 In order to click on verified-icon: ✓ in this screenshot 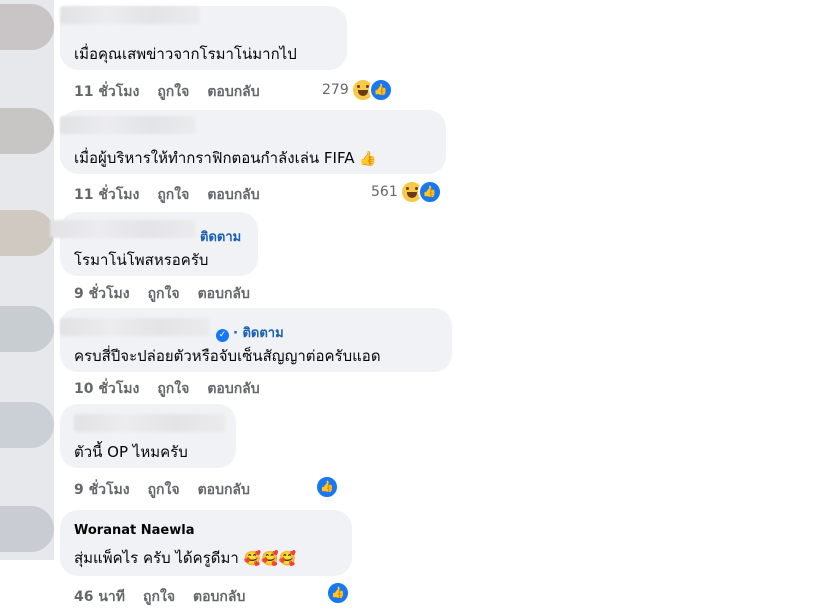, I will do `click(222, 335)`.